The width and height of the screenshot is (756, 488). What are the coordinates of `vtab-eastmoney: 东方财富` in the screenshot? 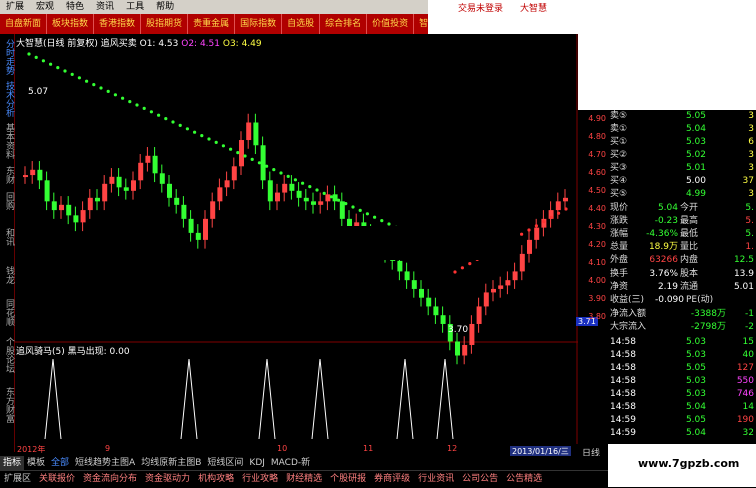 It's located at (7, 405).